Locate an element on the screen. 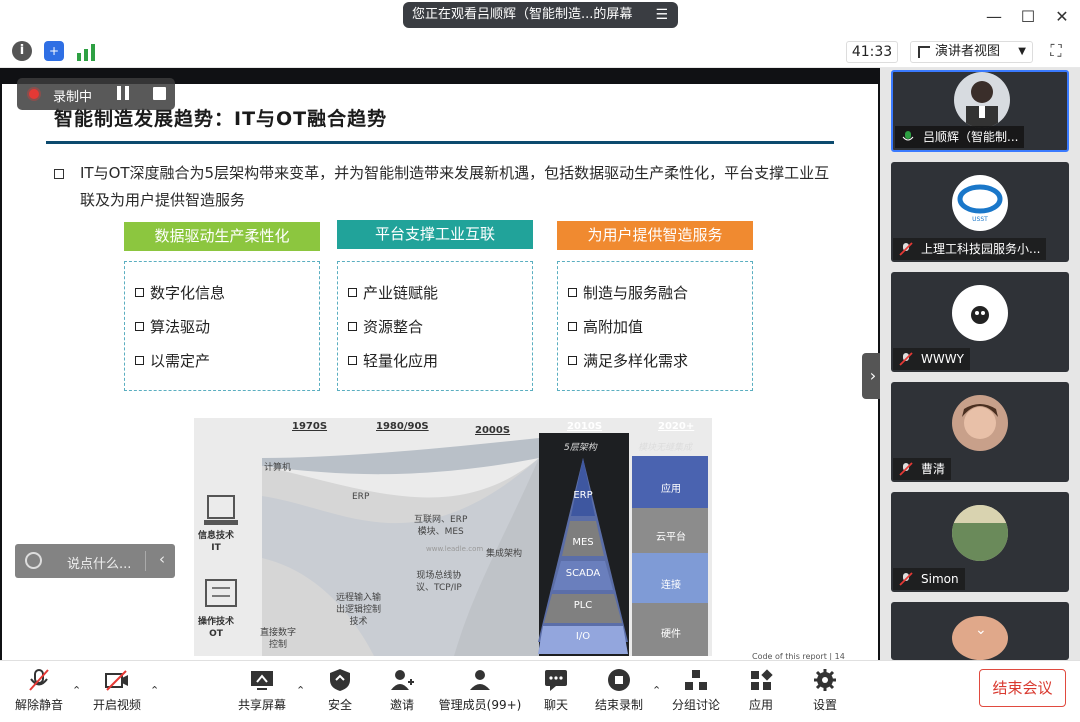 The image size is (1080, 722). list-item: 轻量化应用 is located at coordinates (393, 360).